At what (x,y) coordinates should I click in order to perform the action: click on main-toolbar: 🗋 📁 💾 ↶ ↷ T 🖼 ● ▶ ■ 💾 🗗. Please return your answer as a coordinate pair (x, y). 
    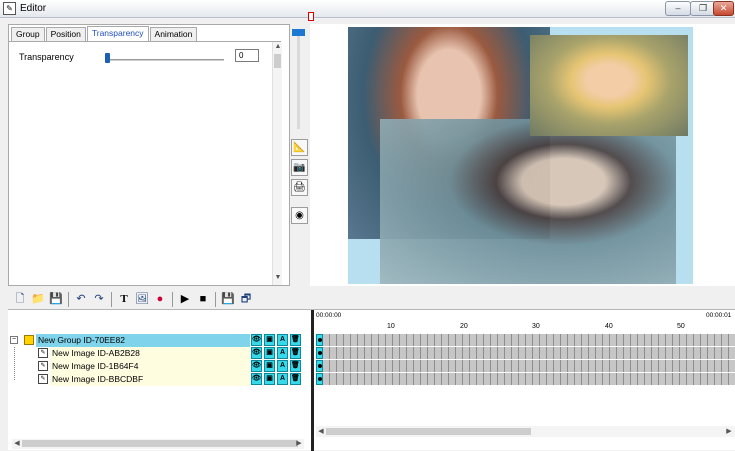
    Looking at the image, I should click on (149, 299).